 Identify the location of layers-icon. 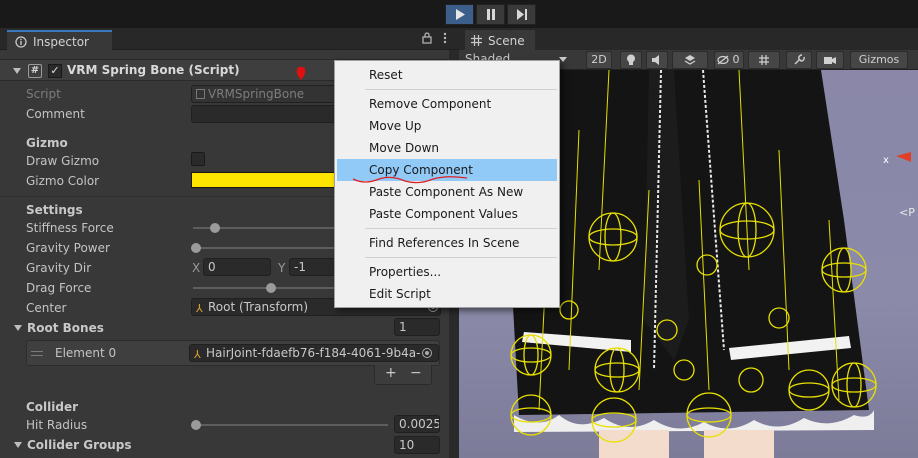
(690, 60).